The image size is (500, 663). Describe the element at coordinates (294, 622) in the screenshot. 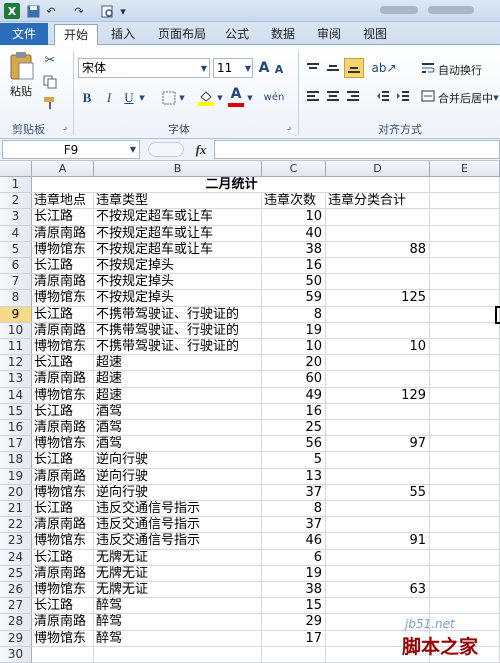

I see `grid-cell: 29` at that location.